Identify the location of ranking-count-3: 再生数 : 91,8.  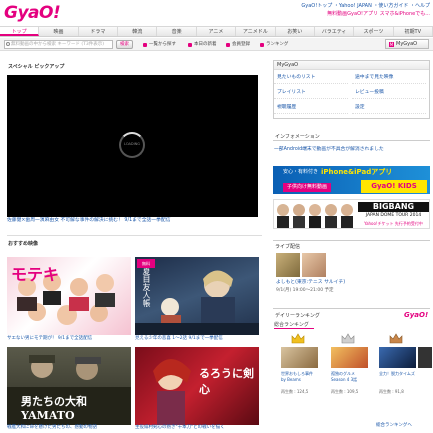
(391, 391).